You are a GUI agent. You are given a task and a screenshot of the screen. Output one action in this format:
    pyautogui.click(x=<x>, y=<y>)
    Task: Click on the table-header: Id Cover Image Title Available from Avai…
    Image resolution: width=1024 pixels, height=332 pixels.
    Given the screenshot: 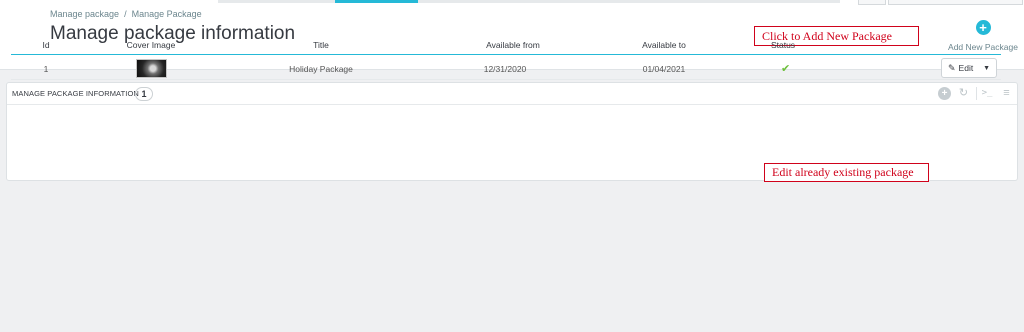 What is the action you would take?
    pyautogui.click(x=506, y=44)
    